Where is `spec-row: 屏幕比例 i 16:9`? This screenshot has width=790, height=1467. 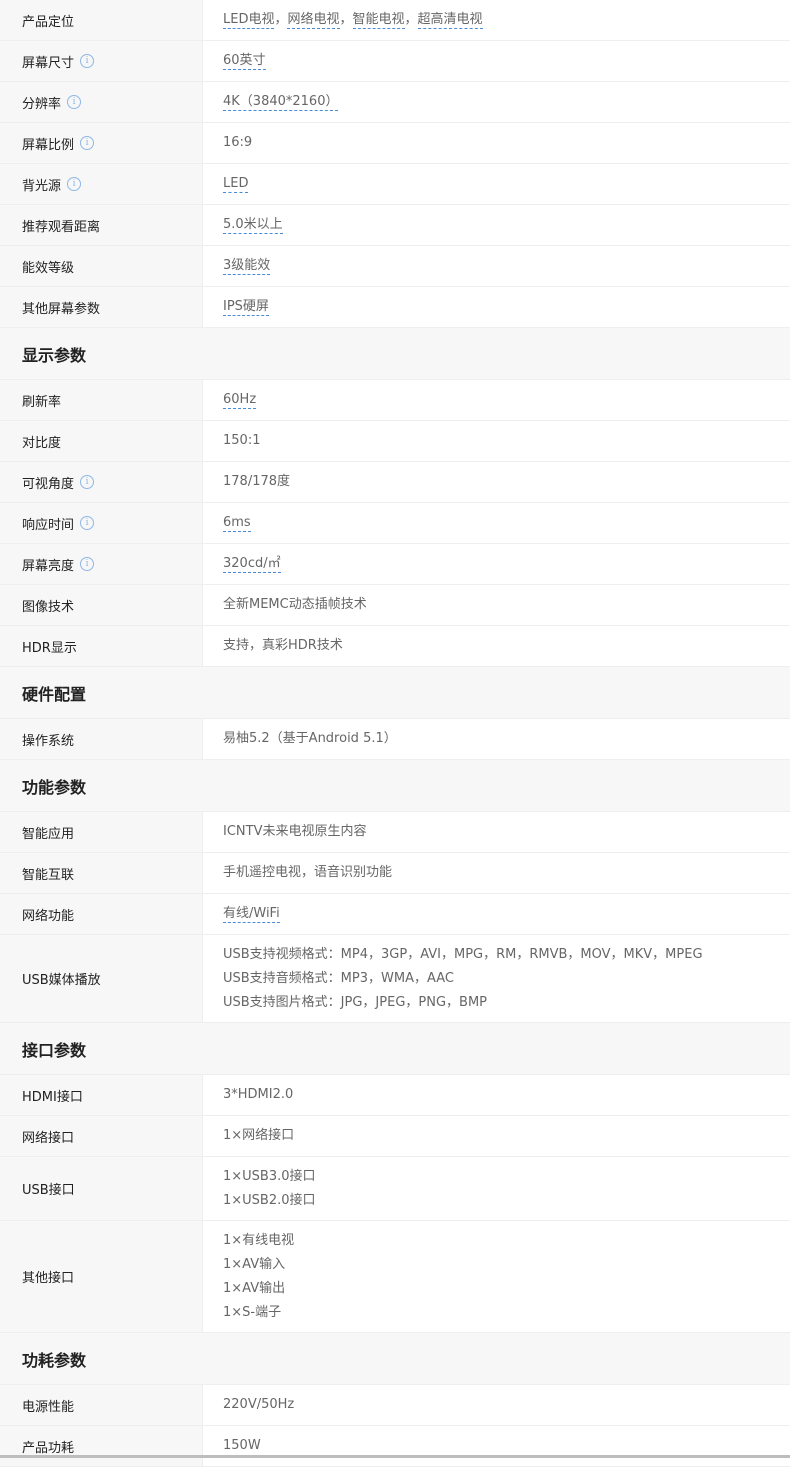 spec-row: 屏幕比例 i 16:9 is located at coordinates (395, 143).